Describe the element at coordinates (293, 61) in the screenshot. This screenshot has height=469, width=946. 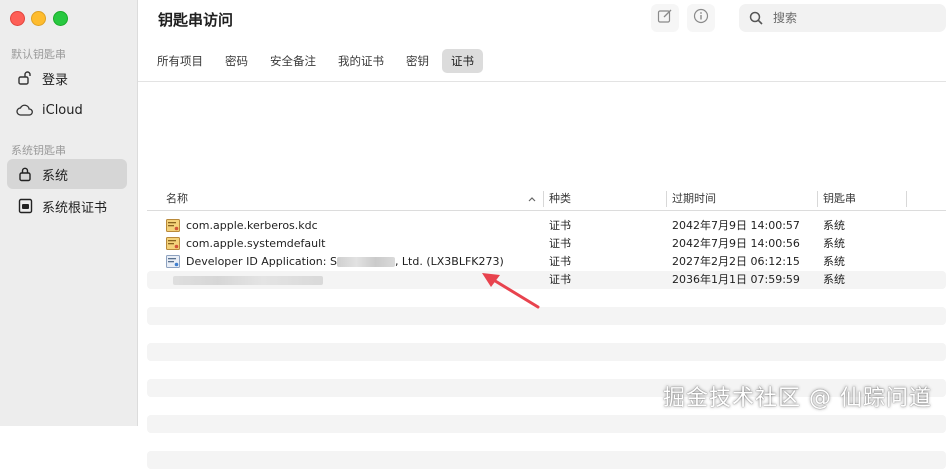
I see `tab-secure-notes: 安全备注` at that location.